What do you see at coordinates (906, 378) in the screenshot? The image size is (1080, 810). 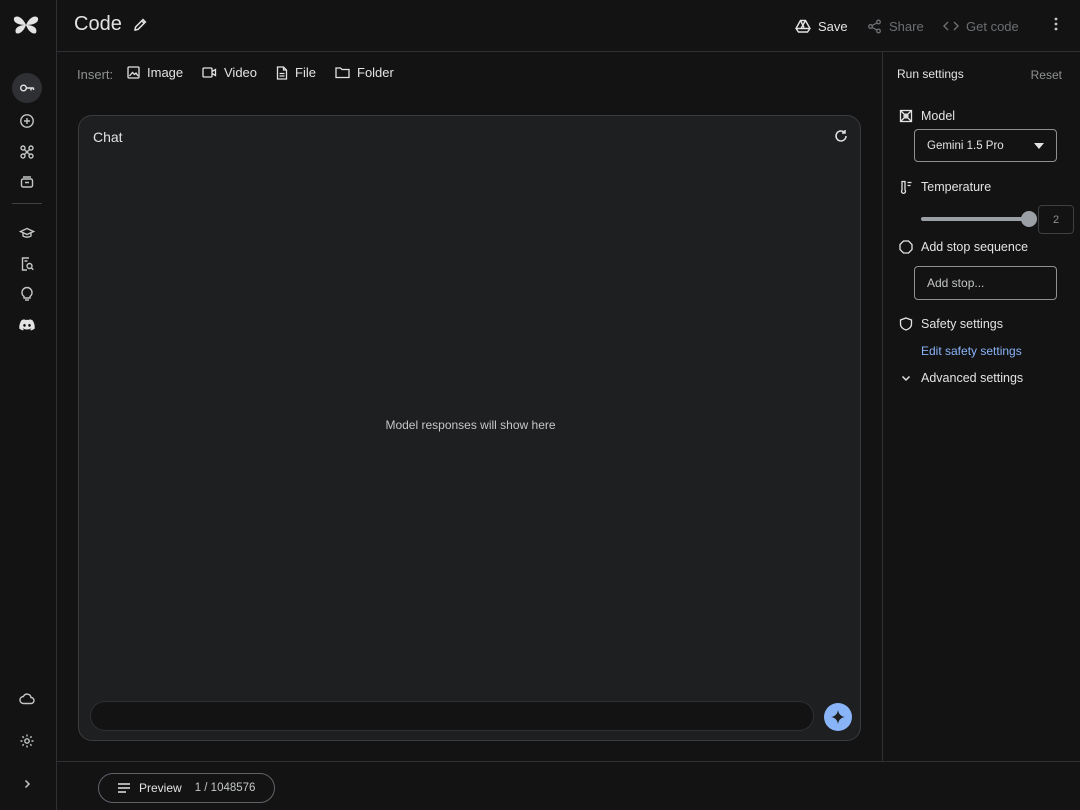 I see `chevron-down-icon` at bounding box center [906, 378].